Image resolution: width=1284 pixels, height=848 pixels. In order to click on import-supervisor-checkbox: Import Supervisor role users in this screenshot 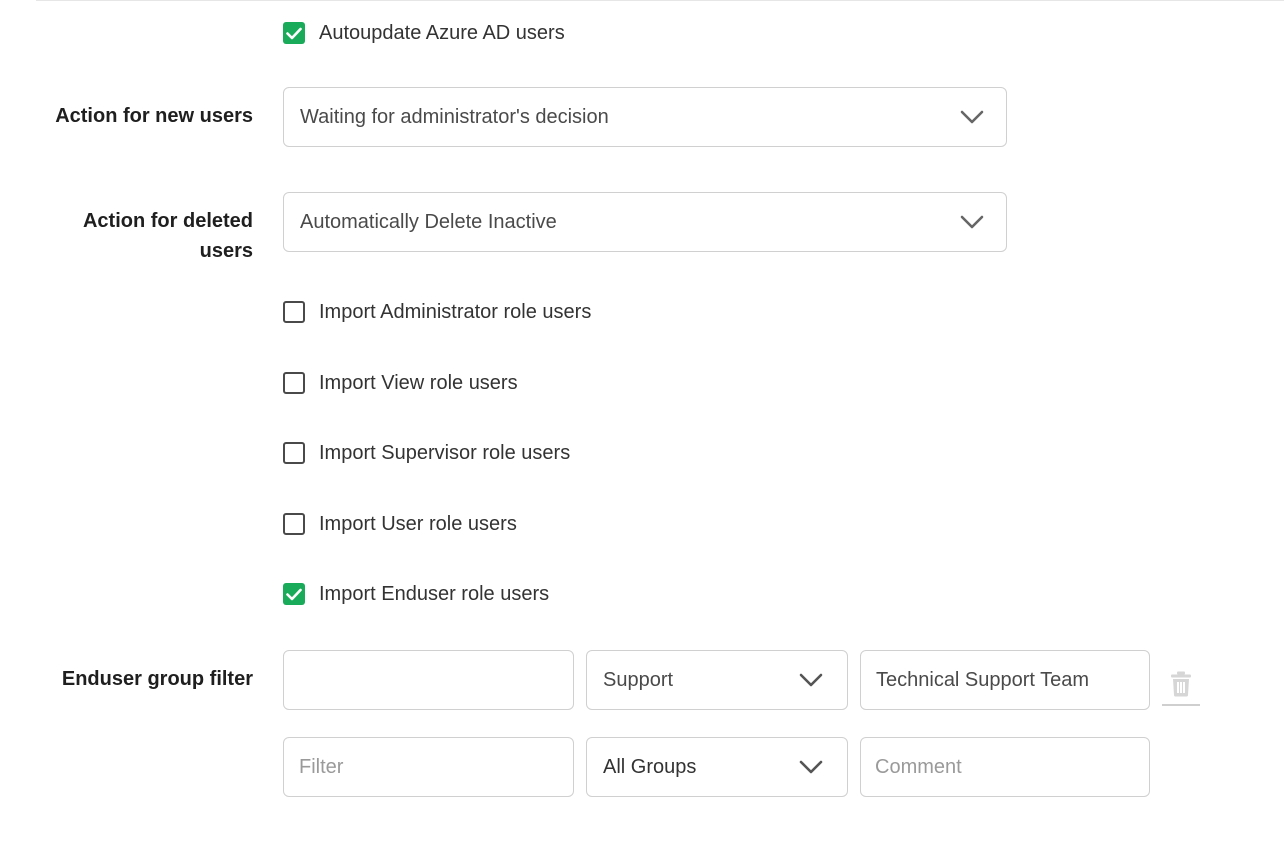, I will do `click(426, 453)`.